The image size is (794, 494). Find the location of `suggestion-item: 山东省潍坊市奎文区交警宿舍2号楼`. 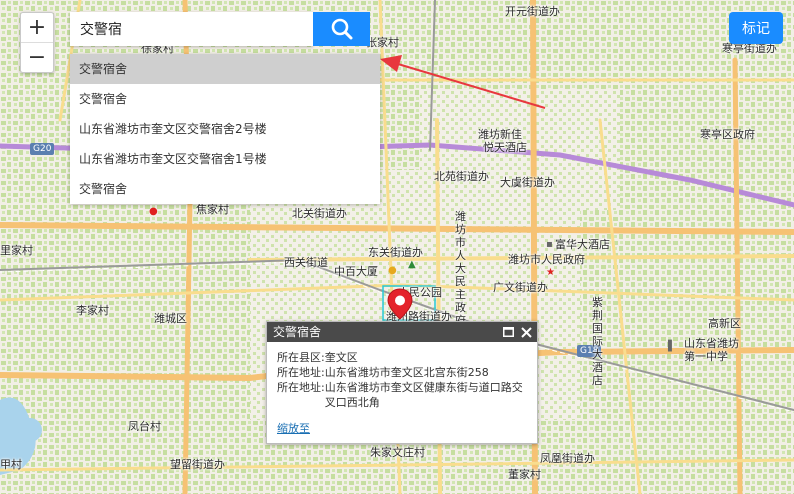

suggestion-item: 山东省潍坊市奎文区交警宿舍2号楼 is located at coordinates (225, 129).